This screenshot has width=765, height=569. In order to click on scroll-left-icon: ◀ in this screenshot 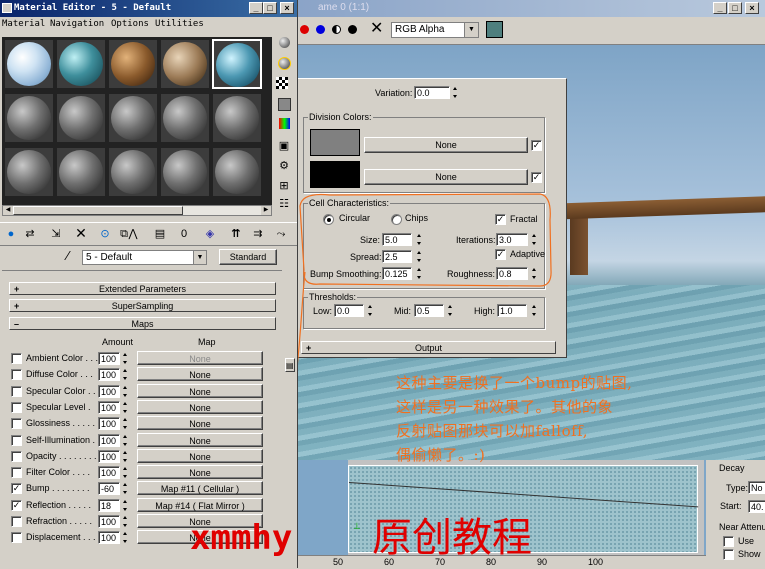, I will do `click(8, 210)`.